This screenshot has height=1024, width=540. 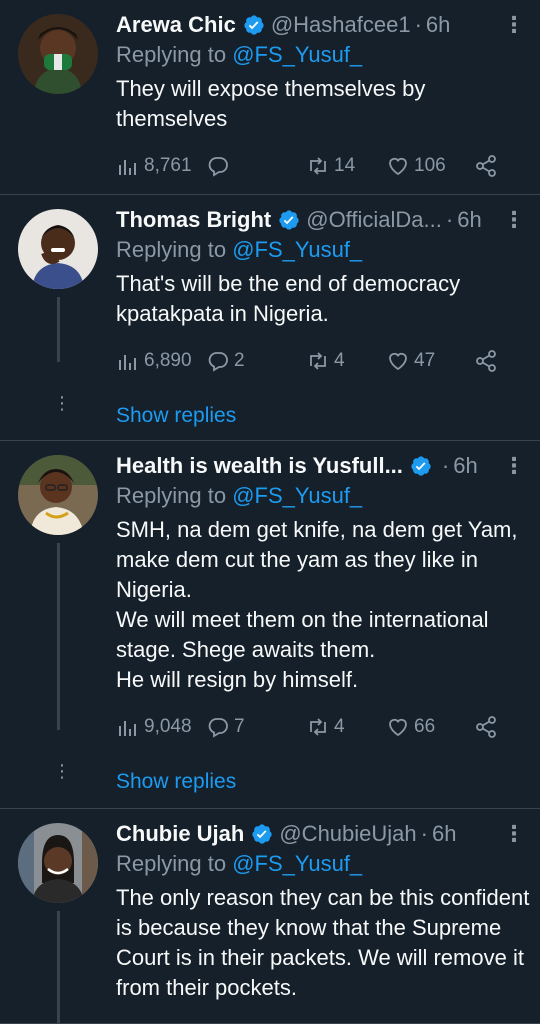 What do you see at coordinates (425, 726) in the screenshot?
I see `like-count: 66` at bounding box center [425, 726].